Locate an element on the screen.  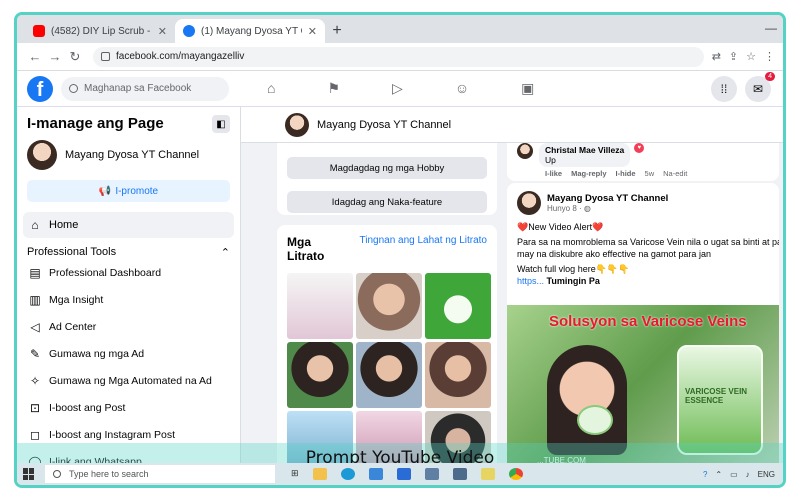
home-icon: ⌂ is located at coordinates (35, 225).